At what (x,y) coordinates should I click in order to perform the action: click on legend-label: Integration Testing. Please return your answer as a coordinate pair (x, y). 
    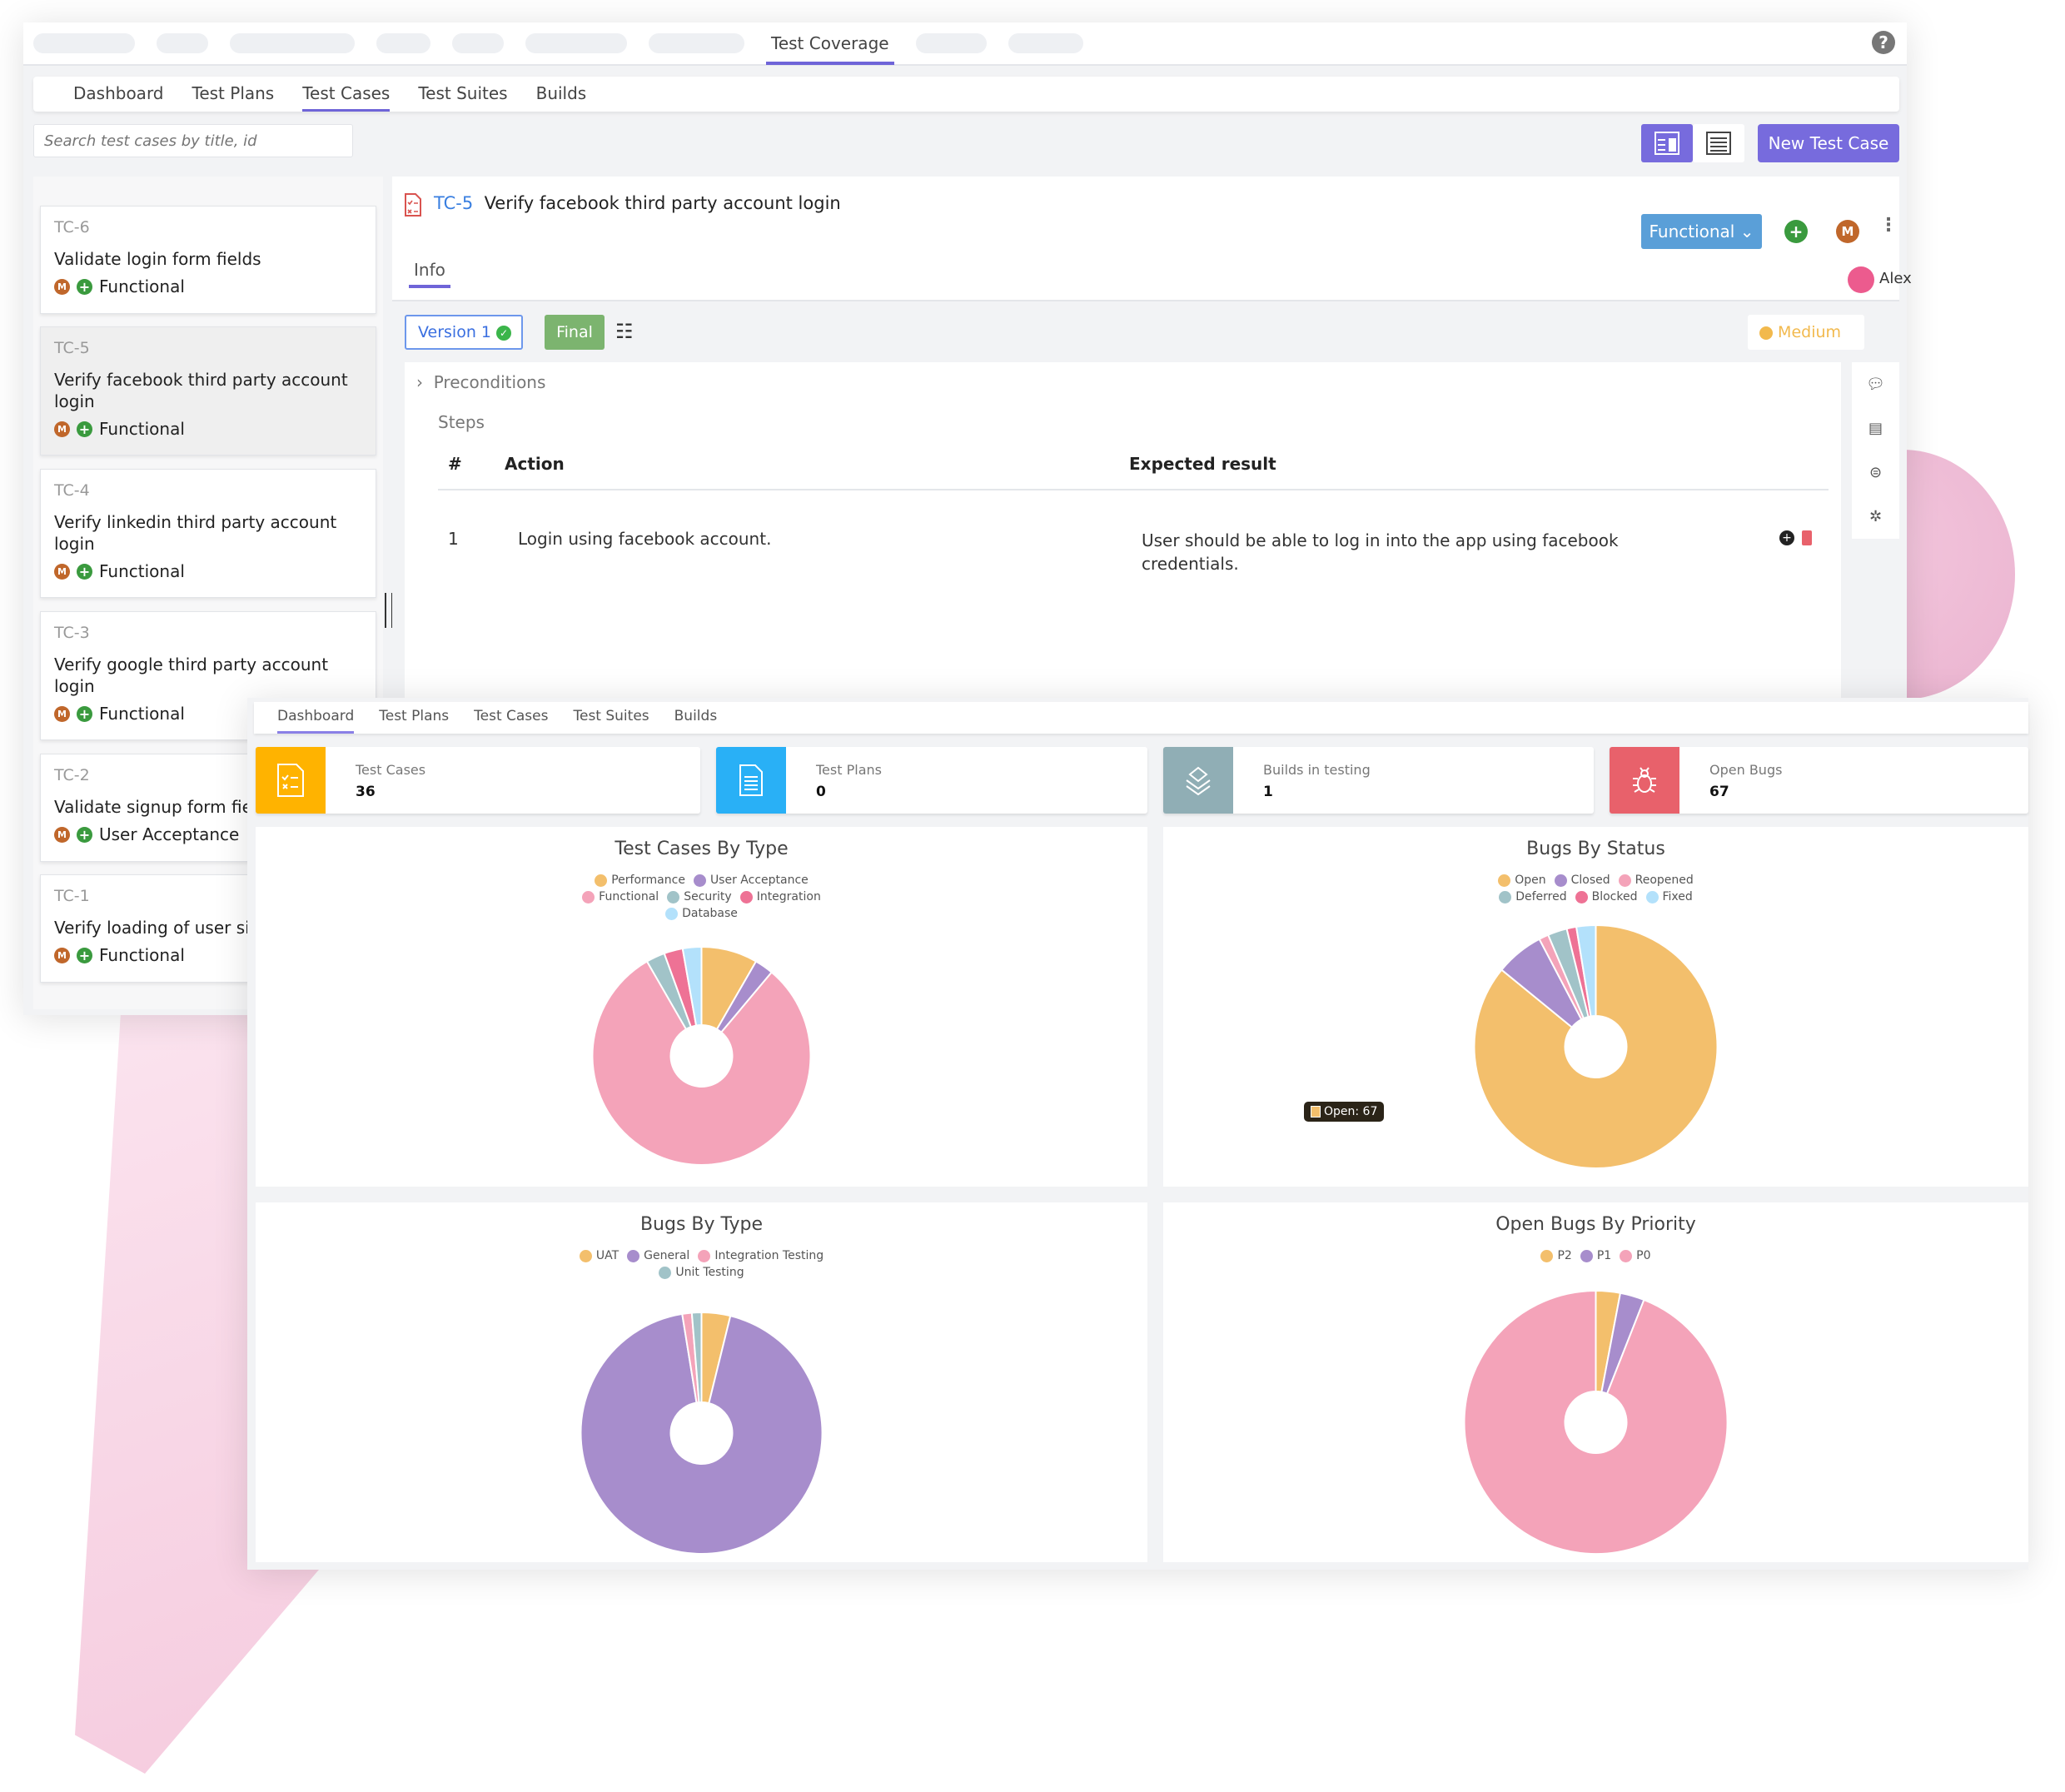
    Looking at the image, I should click on (769, 1255).